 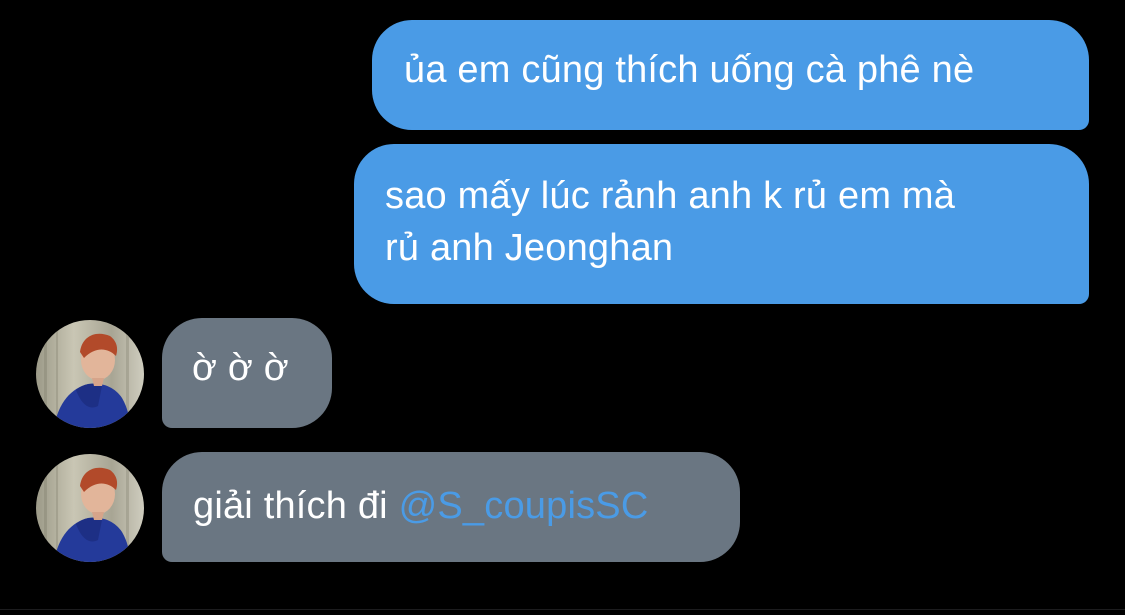 I want to click on message-text-line: sao mấy lúc rảnh anh k rủ em mà, so click(x=670, y=196).